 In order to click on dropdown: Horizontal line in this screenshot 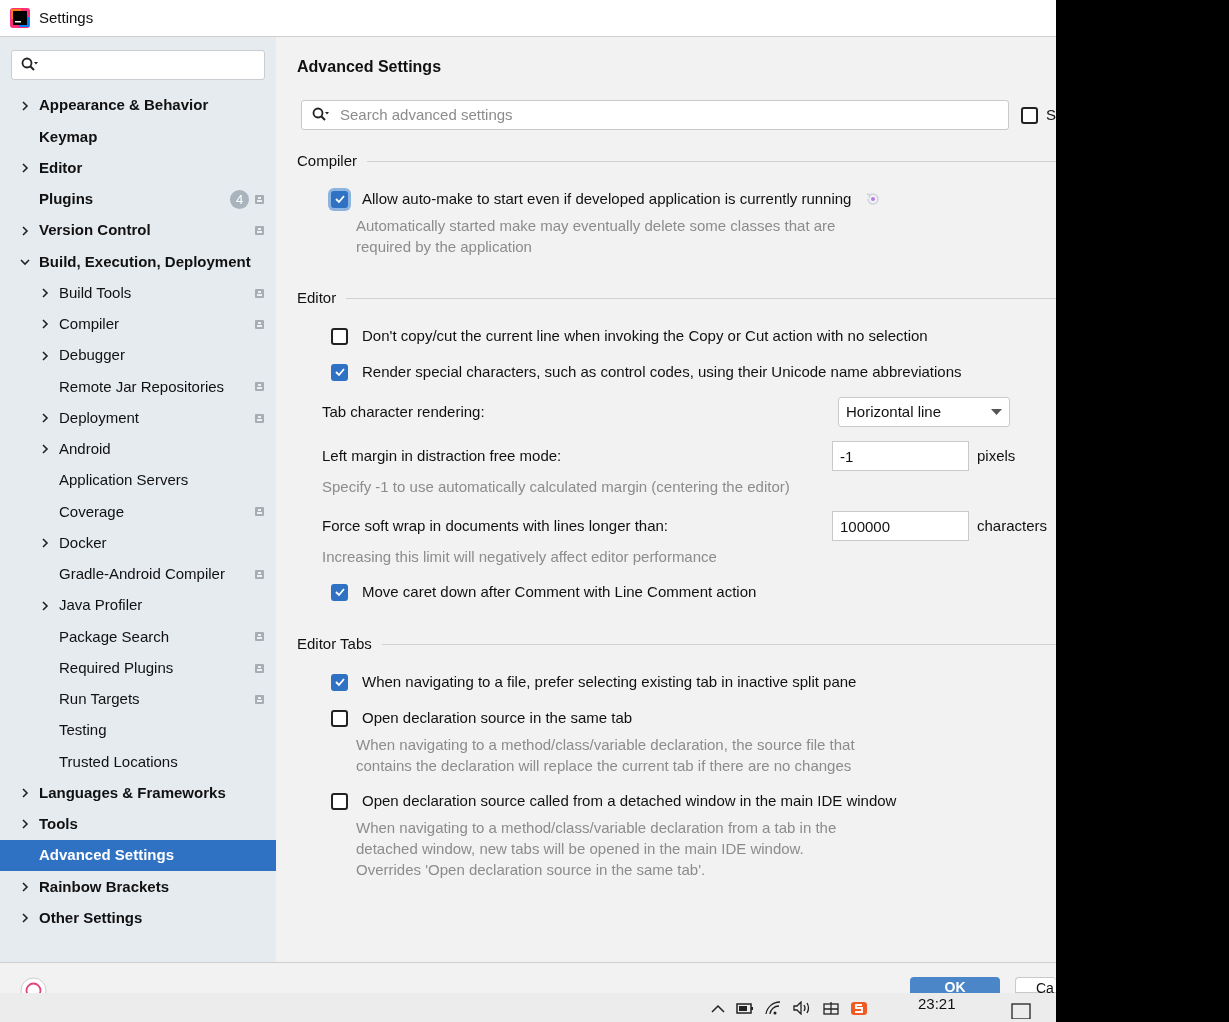, I will do `click(924, 412)`.